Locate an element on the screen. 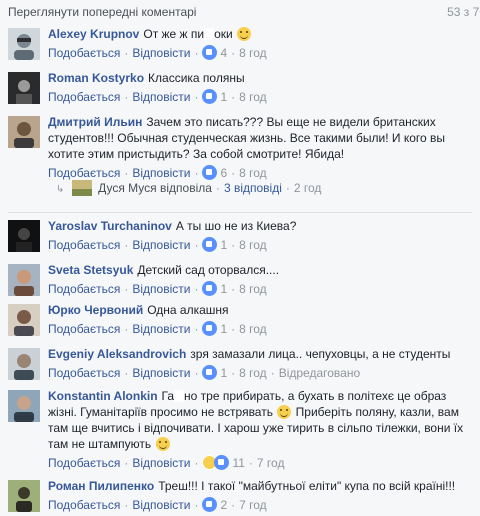 This screenshot has width=480, height=516. comments-header: Переглянути попередні коментарі 53 з 70 is located at coordinates (240, 11).